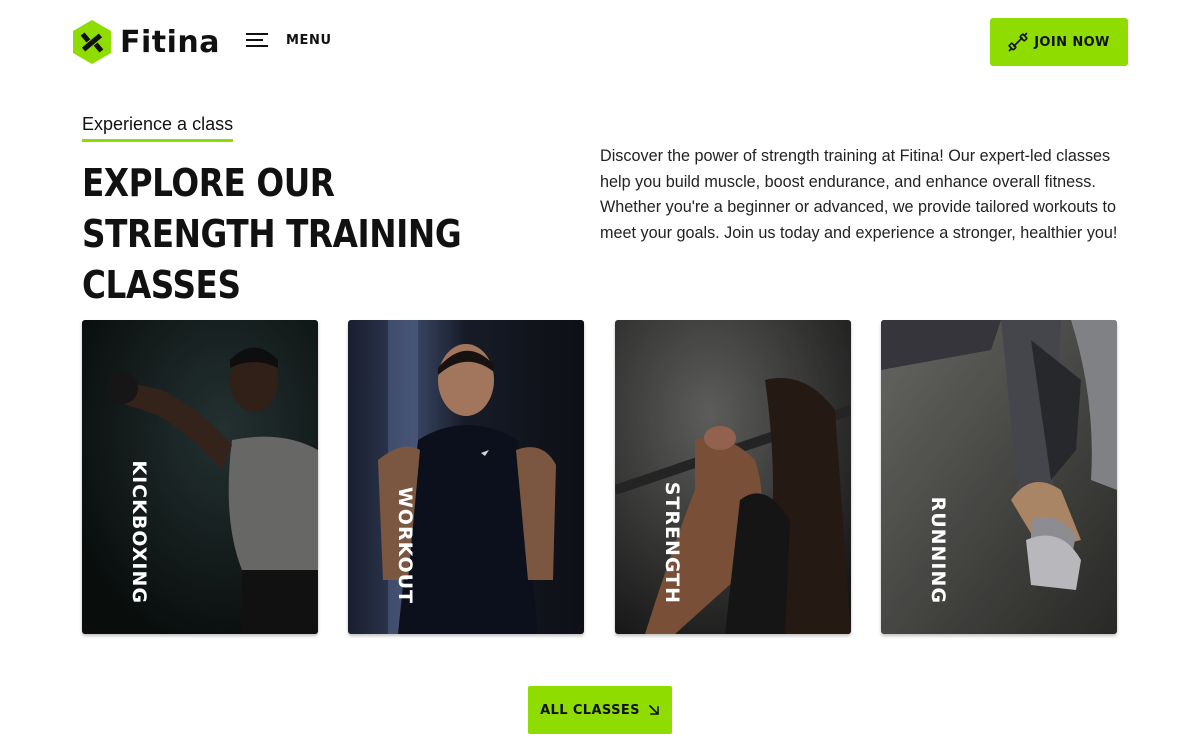  I want to click on class-label-kickboxing: KICKBOXING, so click(139, 532).